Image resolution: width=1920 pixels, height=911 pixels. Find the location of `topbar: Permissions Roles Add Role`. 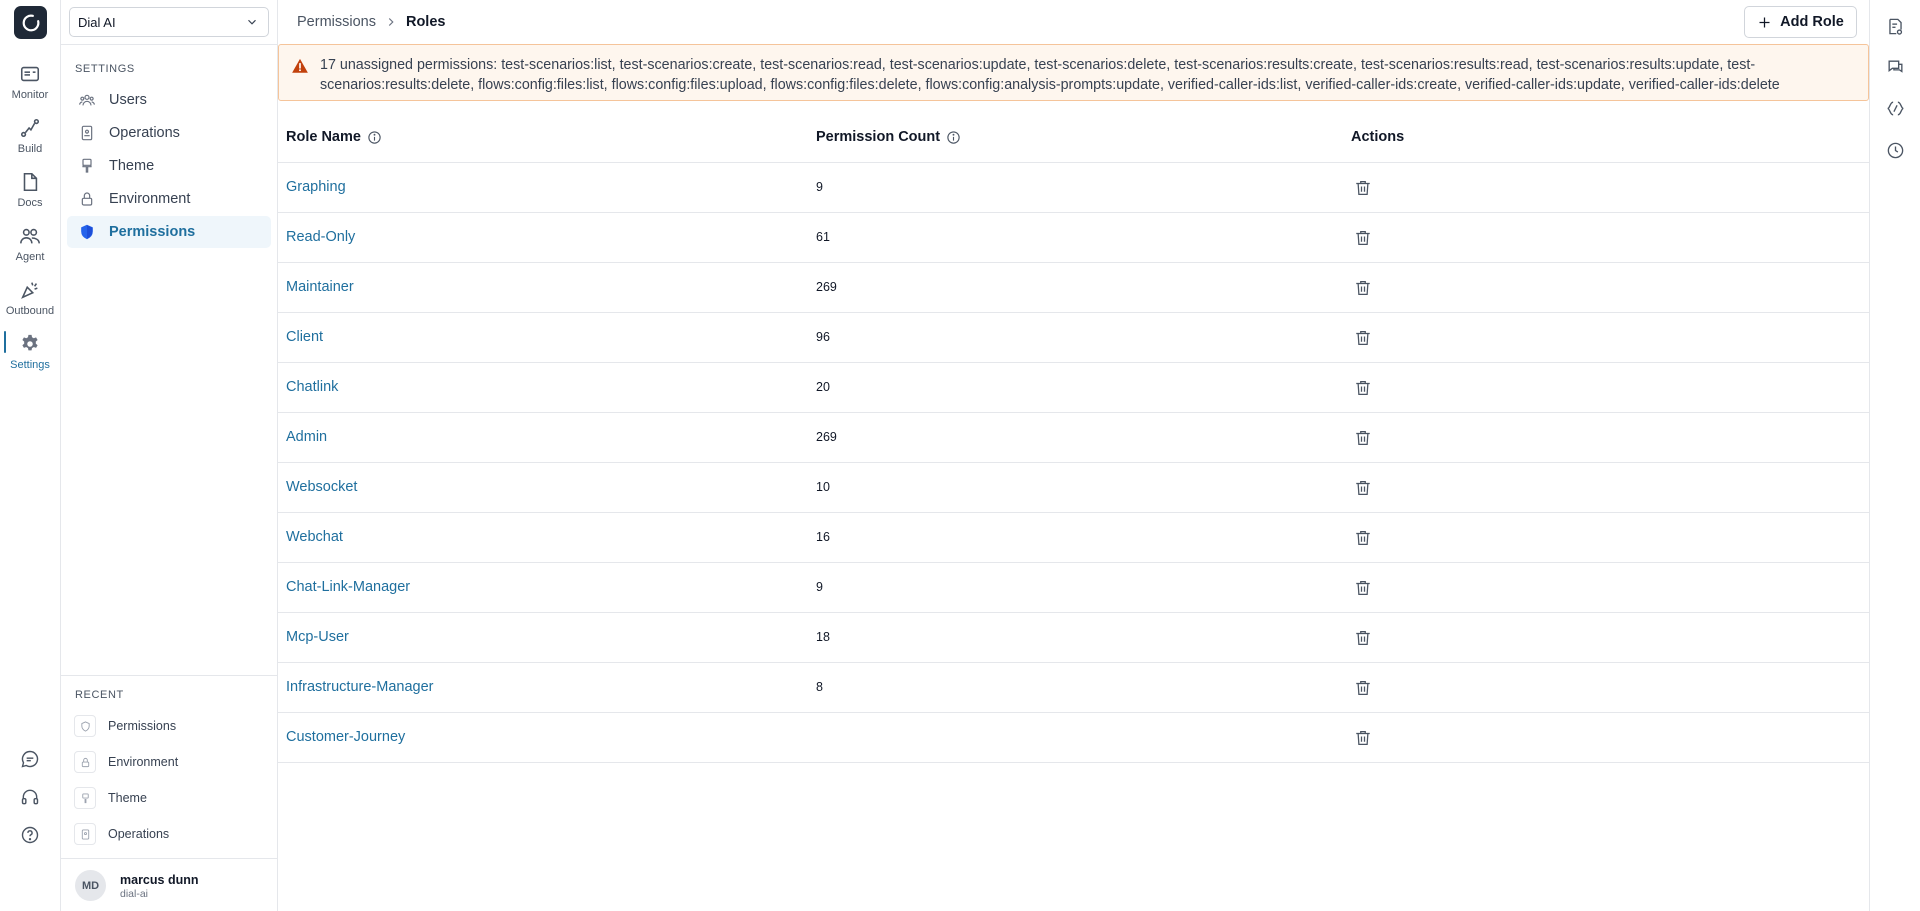

topbar: Permissions Roles Add Role is located at coordinates (1074, 22).